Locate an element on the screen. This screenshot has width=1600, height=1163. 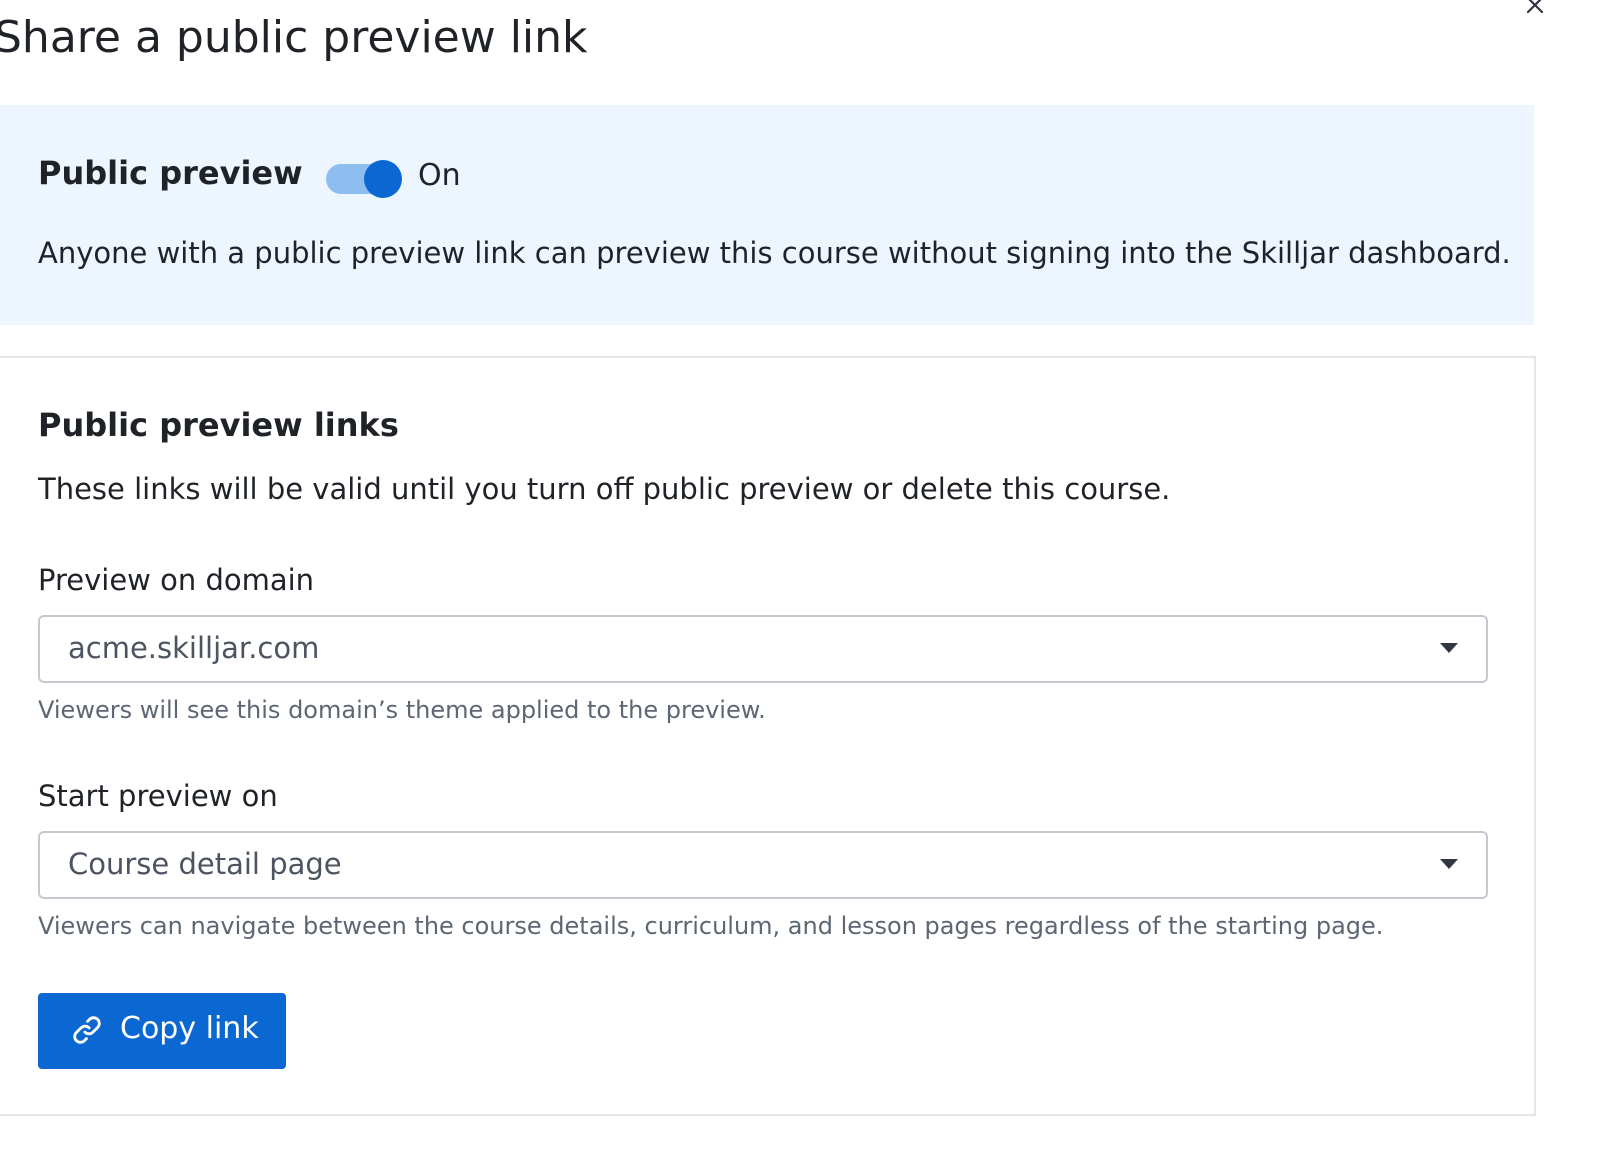
start-page-select: Course detail page is located at coordinates (763, 865).